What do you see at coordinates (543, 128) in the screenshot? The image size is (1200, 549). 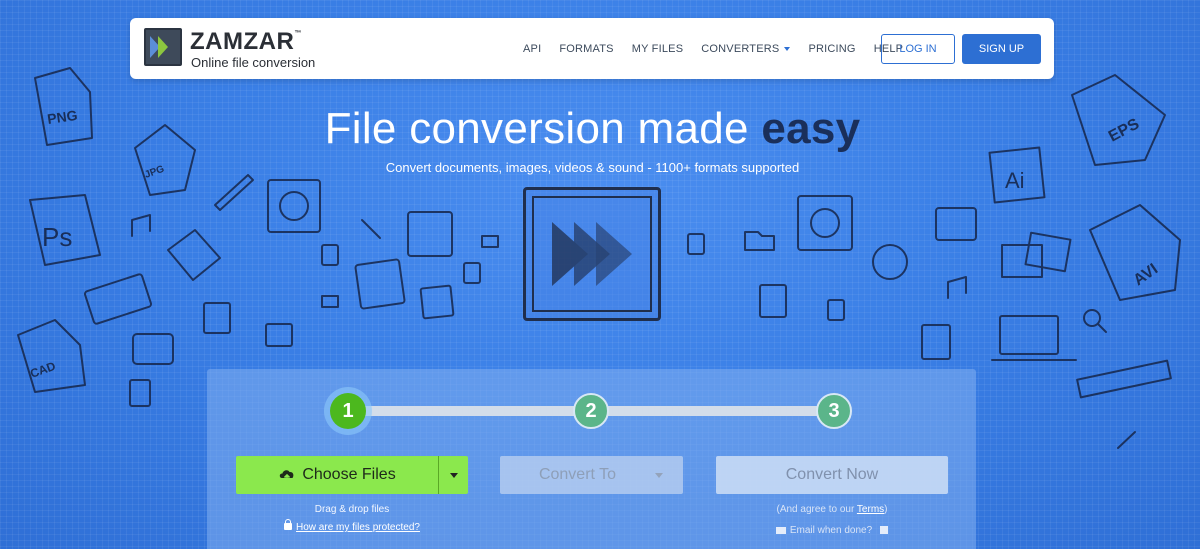 I see `hero-title-regular: File conversion made` at bounding box center [543, 128].